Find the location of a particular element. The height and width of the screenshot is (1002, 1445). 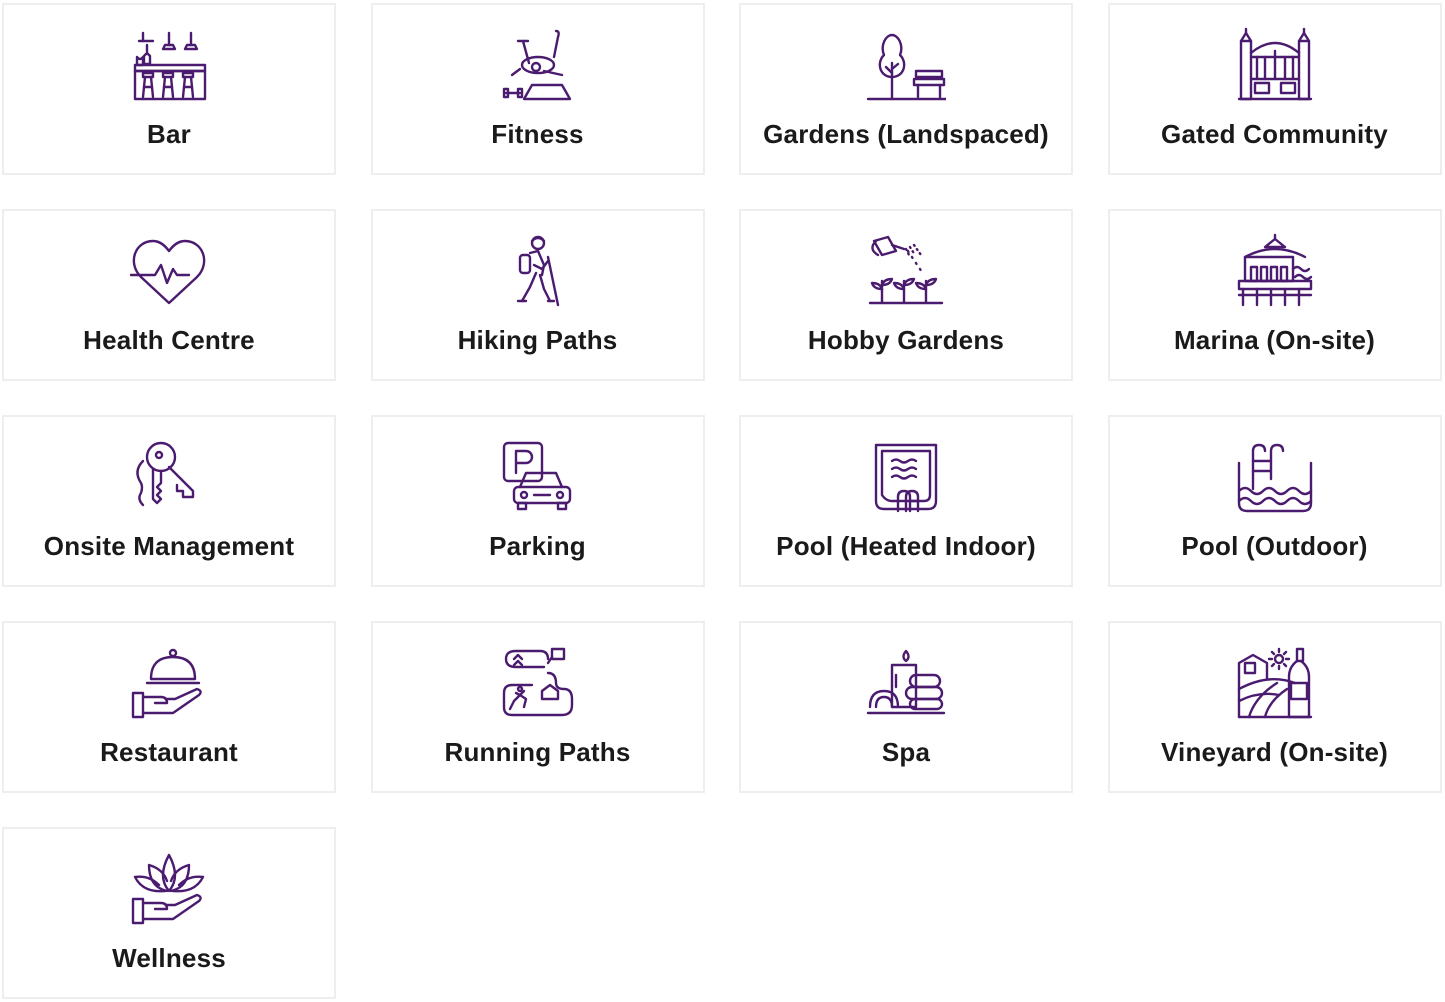

amenity-card-spa: Spa is located at coordinates (906, 707).